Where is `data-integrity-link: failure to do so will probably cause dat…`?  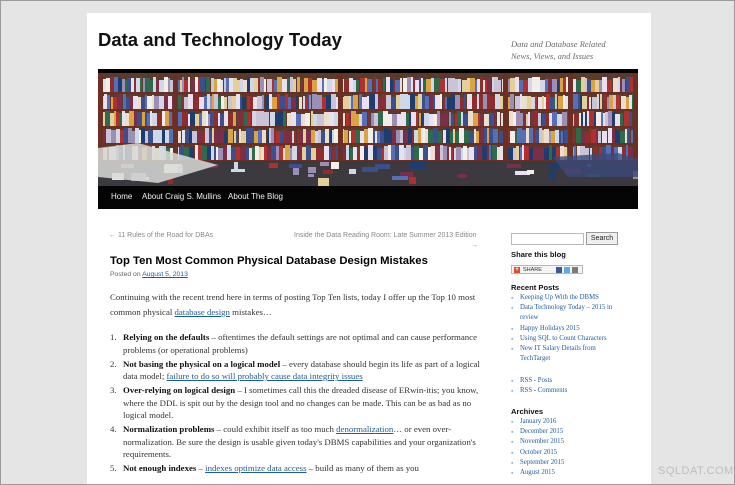 data-integrity-link: failure to do so will probably cause dat… is located at coordinates (264, 376).